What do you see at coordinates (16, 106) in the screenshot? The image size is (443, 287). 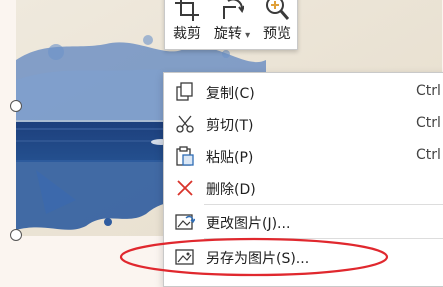 I see `resize-handle-left` at bounding box center [16, 106].